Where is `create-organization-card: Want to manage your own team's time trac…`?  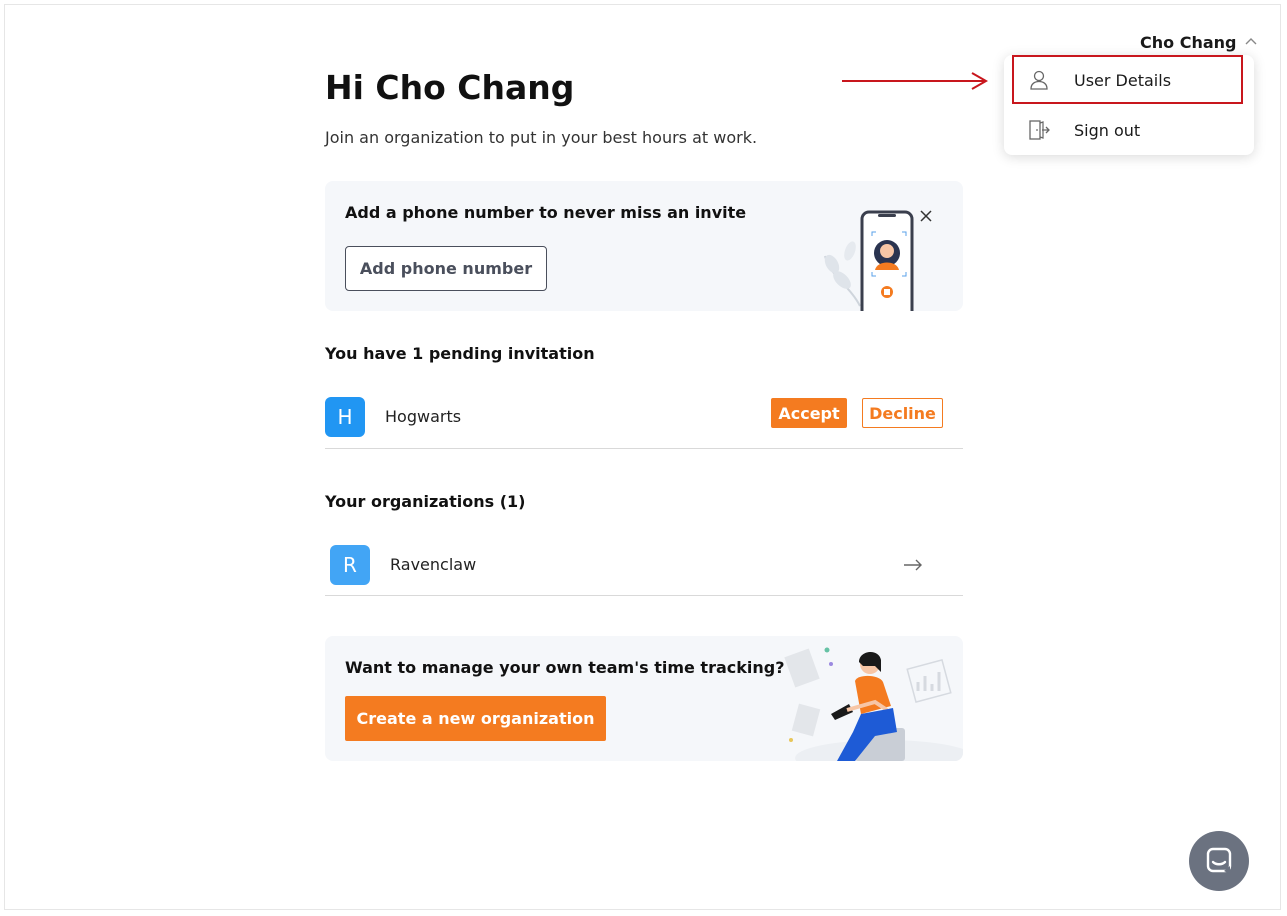 create-organization-card: Want to manage your own team's time trac… is located at coordinates (644, 698).